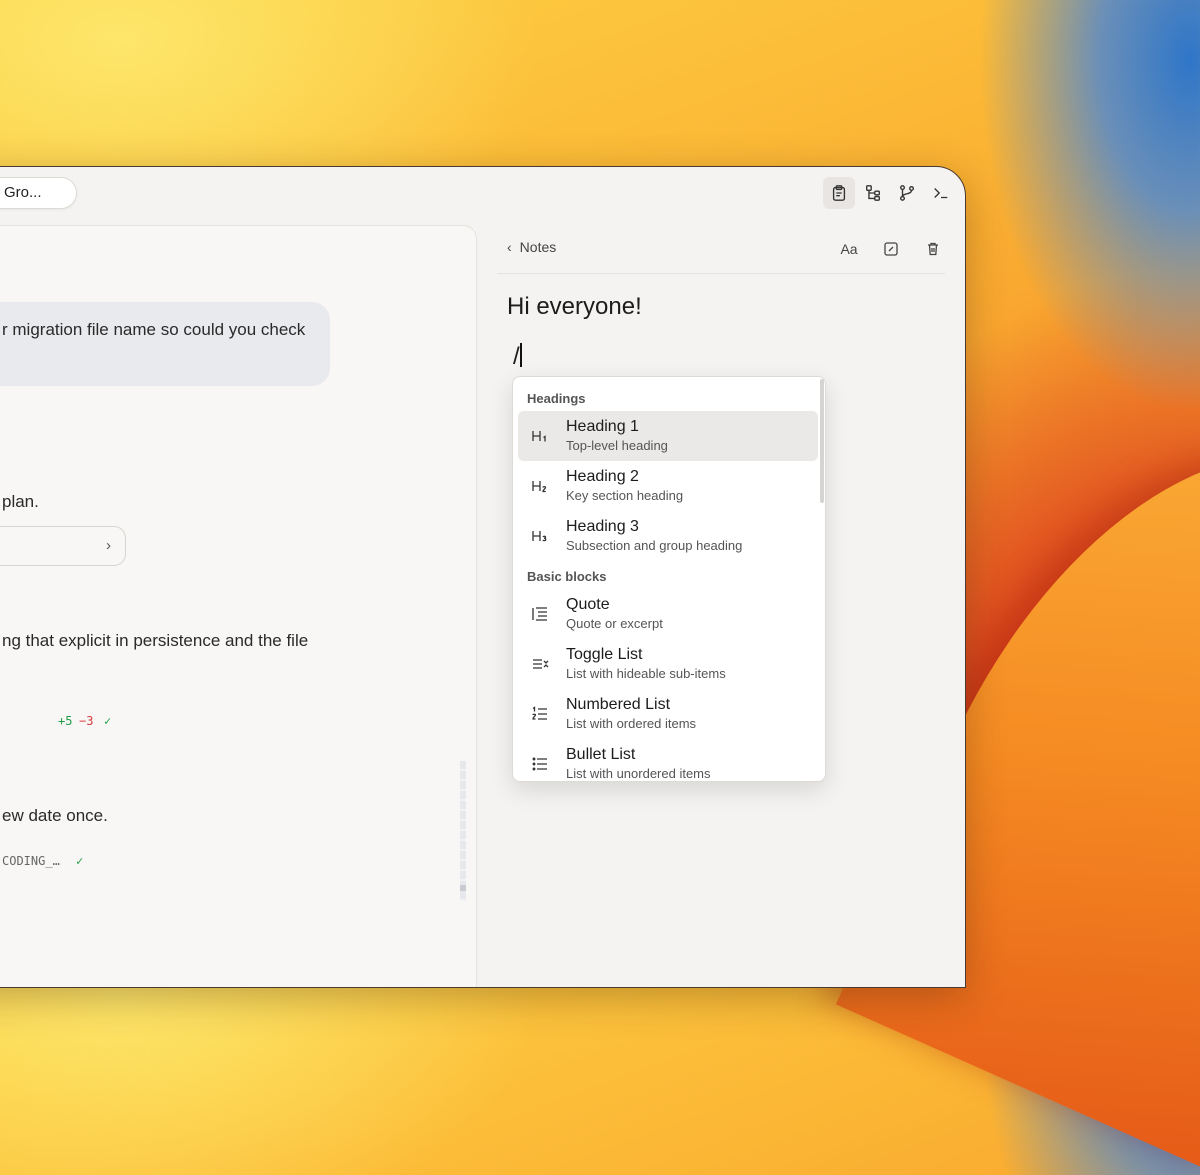  I want to click on terminal-icon, so click(941, 193).